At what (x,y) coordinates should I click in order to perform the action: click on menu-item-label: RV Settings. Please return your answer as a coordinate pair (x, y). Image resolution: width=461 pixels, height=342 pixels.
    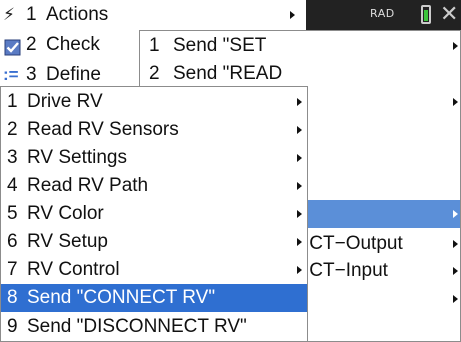
    Looking at the image, I should click on (77, 157).